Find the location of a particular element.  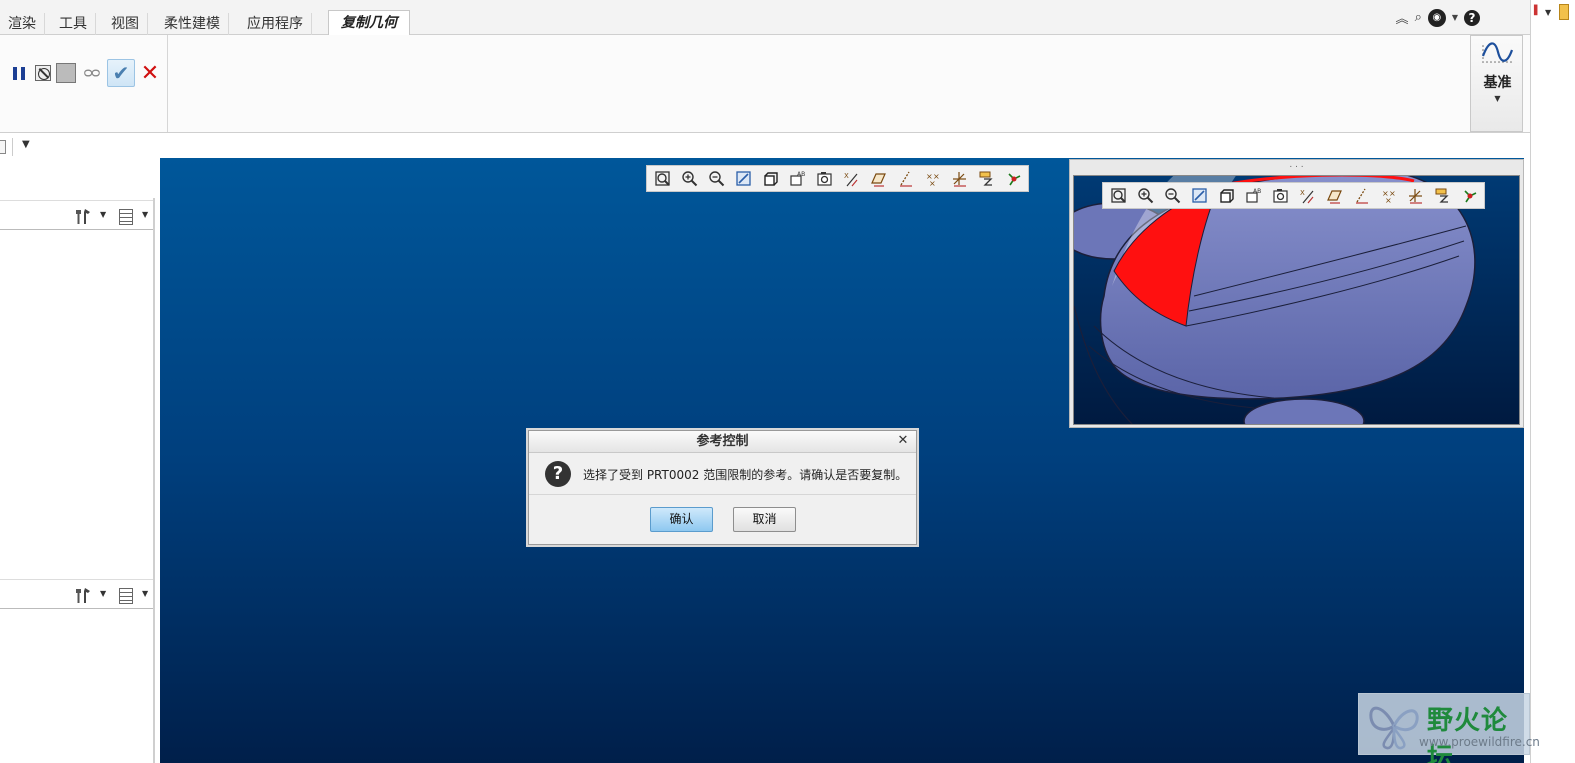

datum-display-icon: X is located at coordinates (1306, 196).